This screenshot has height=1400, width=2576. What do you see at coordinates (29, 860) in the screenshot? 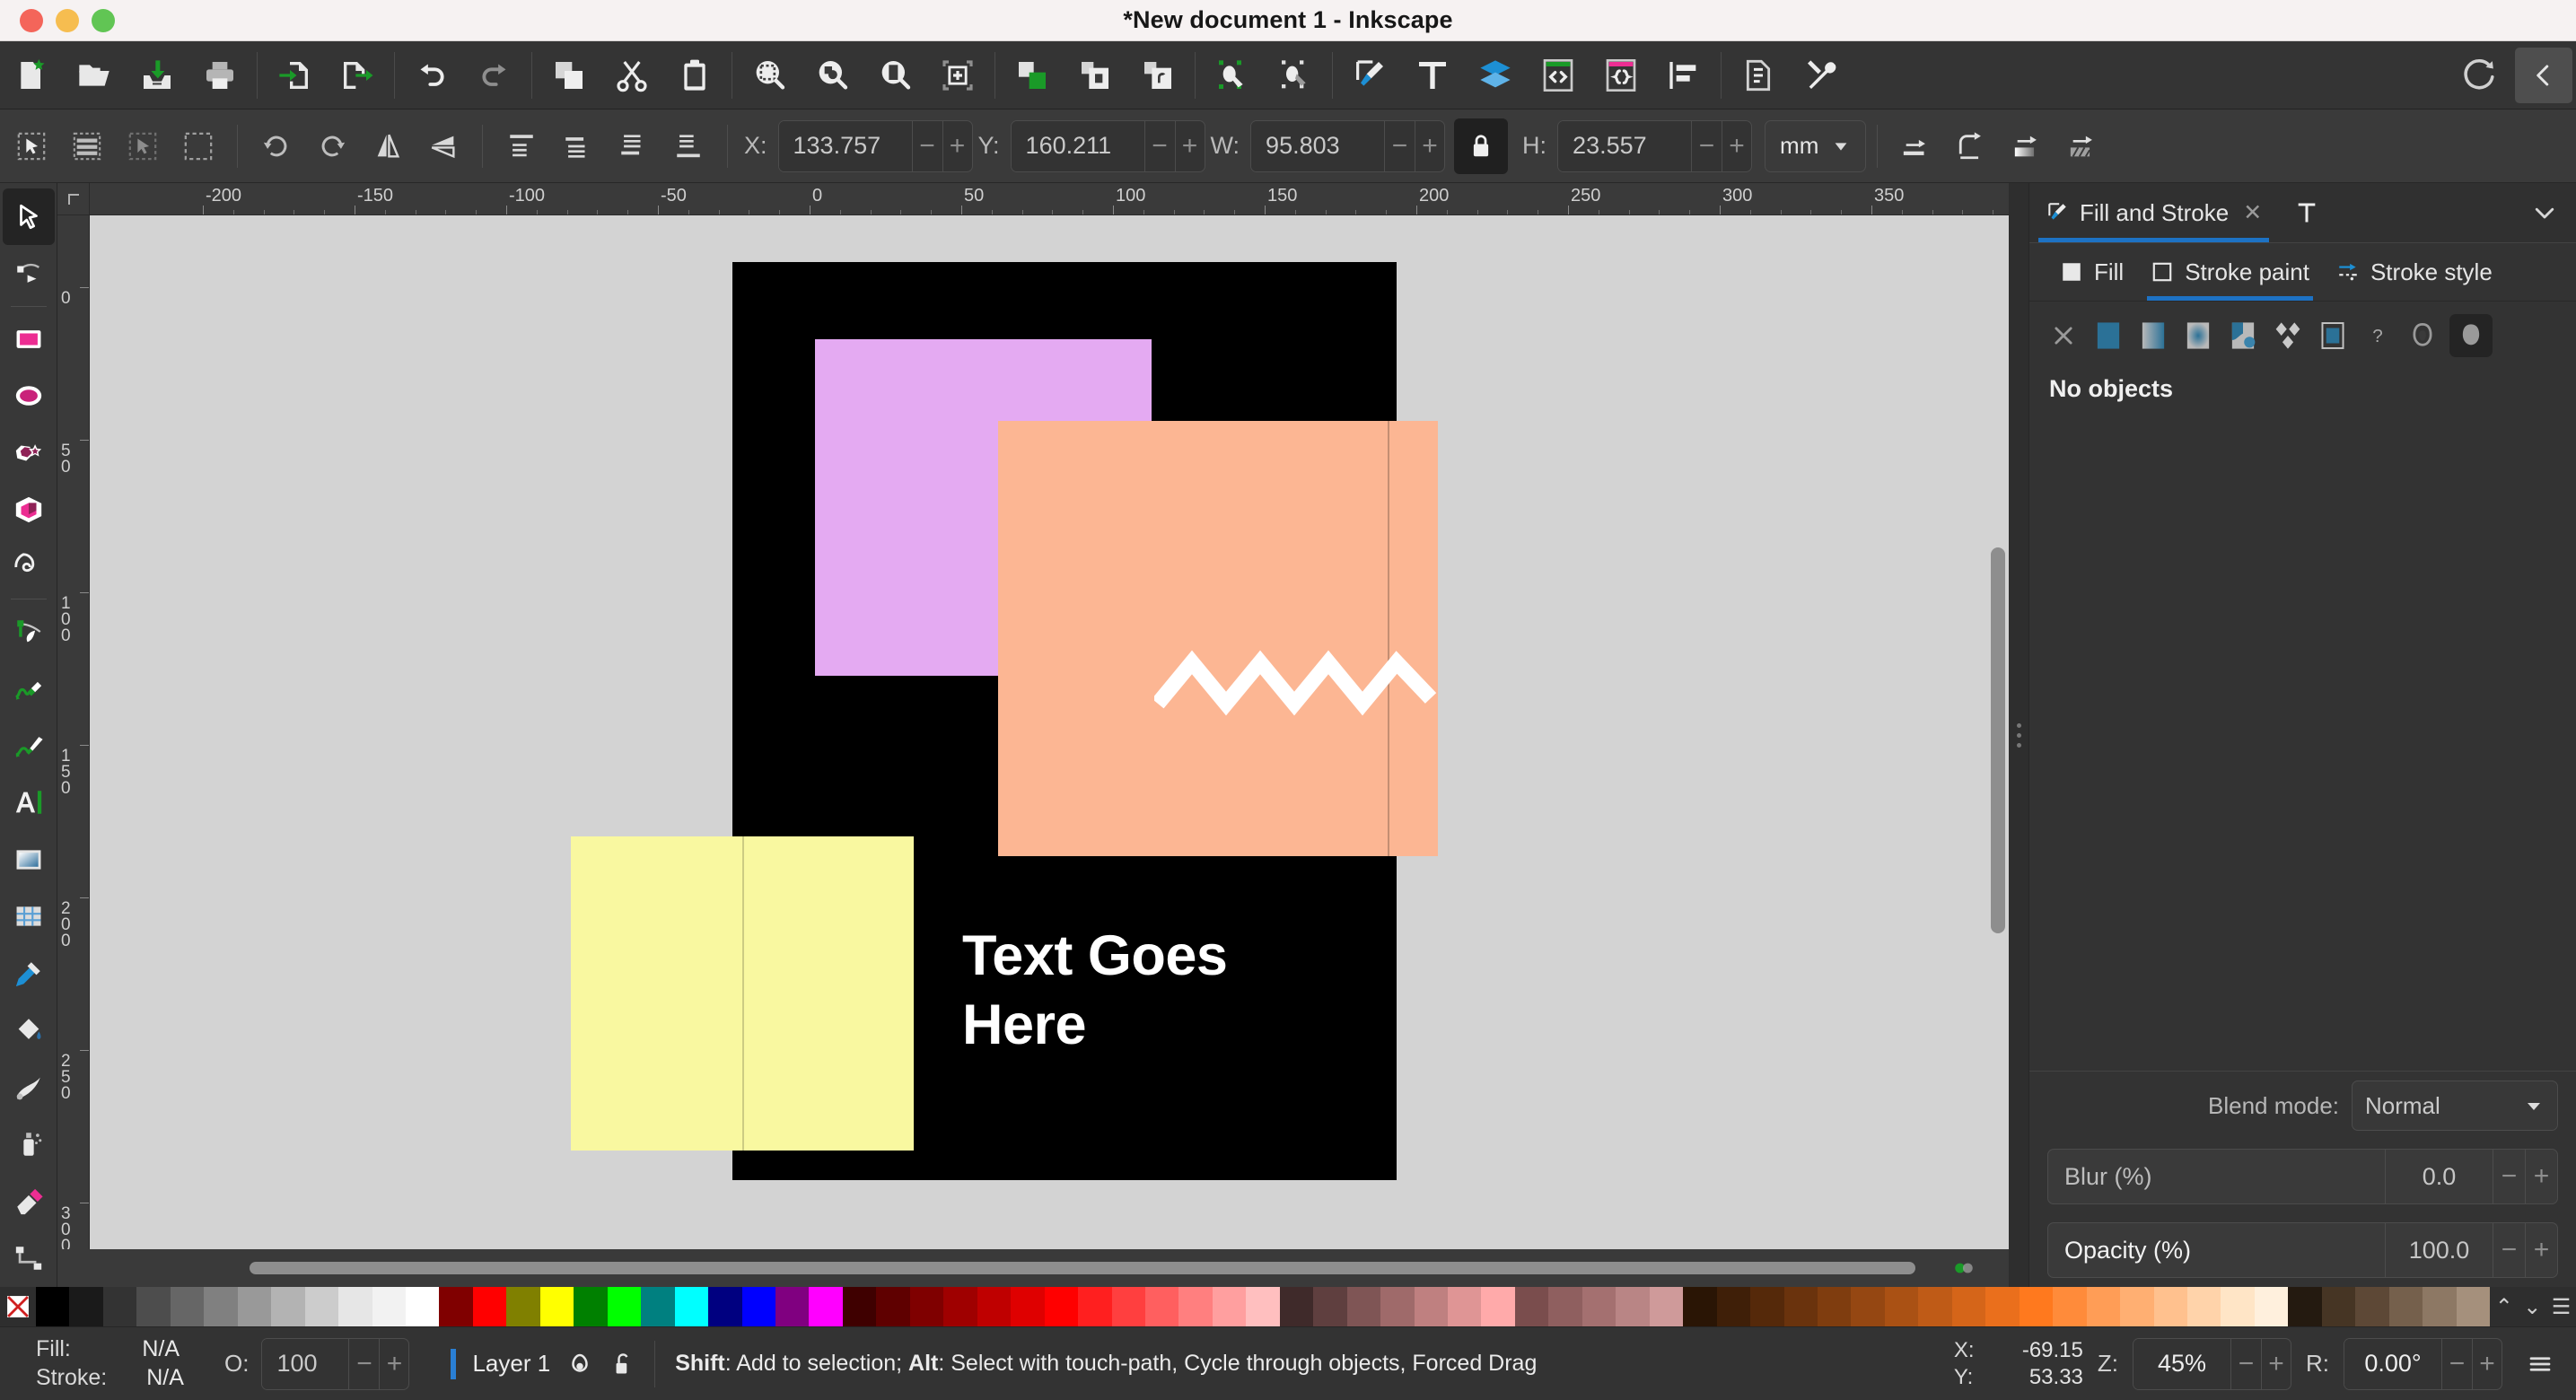
I see `gradient-tool` at bounding box center [29, 860].